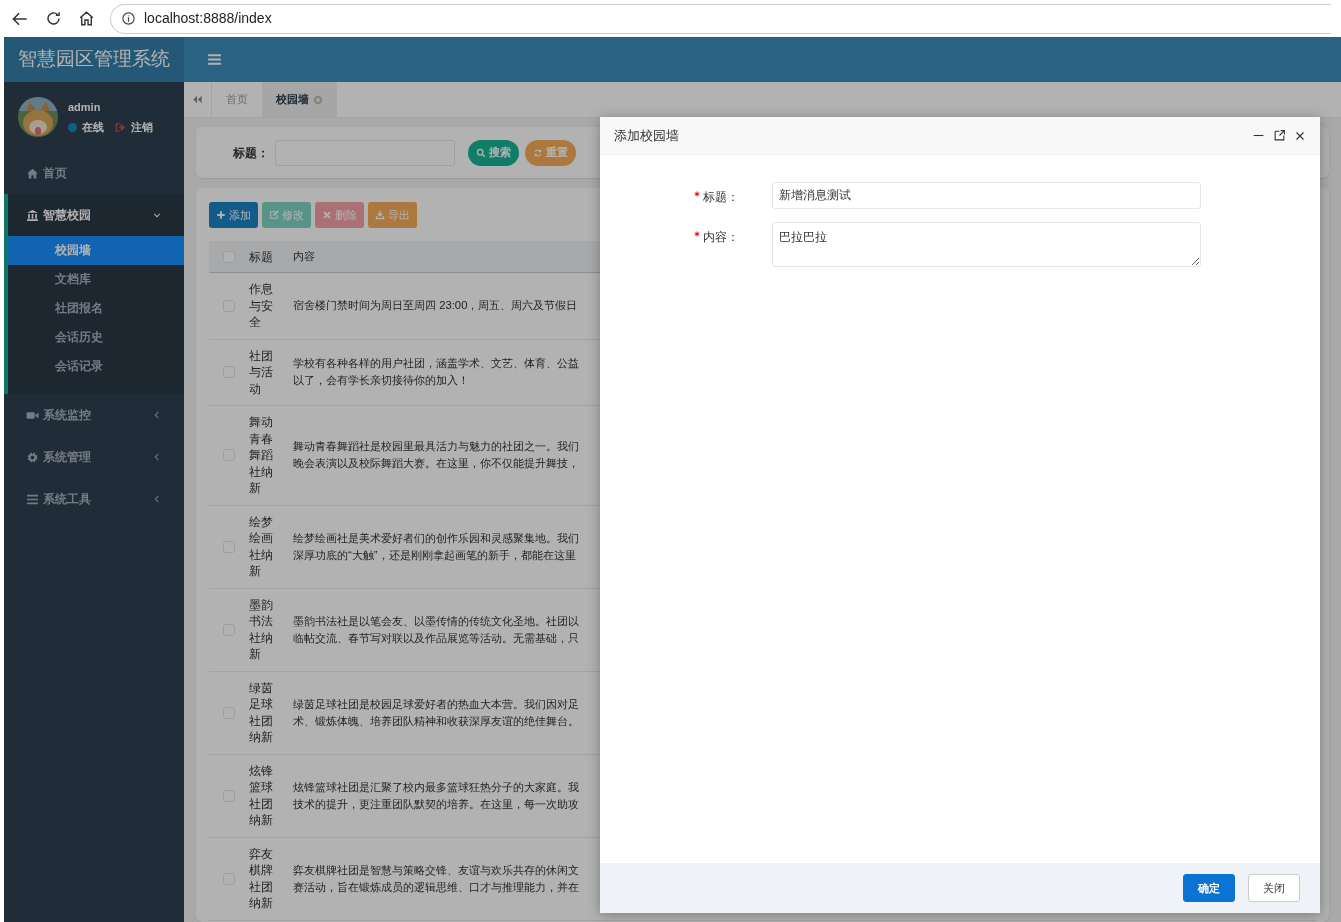 This screenshot has width=1341, height=922. What do you see at coordinates (481, 152) in the screenshot?
I see `search-icon` at bounding box center [481, 152].